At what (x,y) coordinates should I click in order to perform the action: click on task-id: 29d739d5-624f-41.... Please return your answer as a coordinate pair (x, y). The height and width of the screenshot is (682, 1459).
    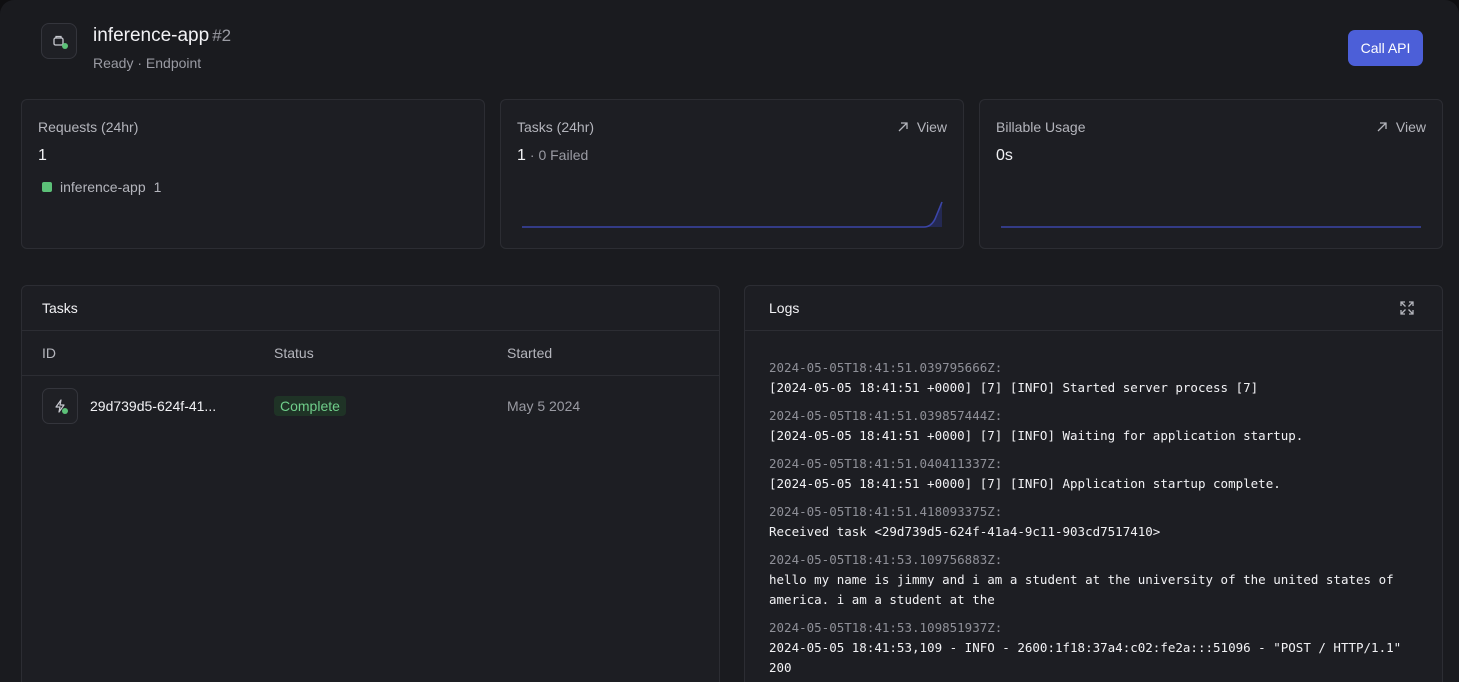
    Looking at the image, I should click on (153, 406).